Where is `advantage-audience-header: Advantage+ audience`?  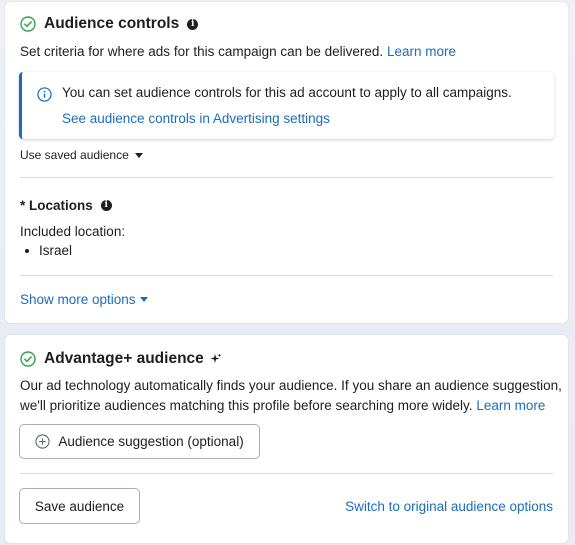 advantage-audience-header: Advantage+ audience is located at coordinates (121, 359).